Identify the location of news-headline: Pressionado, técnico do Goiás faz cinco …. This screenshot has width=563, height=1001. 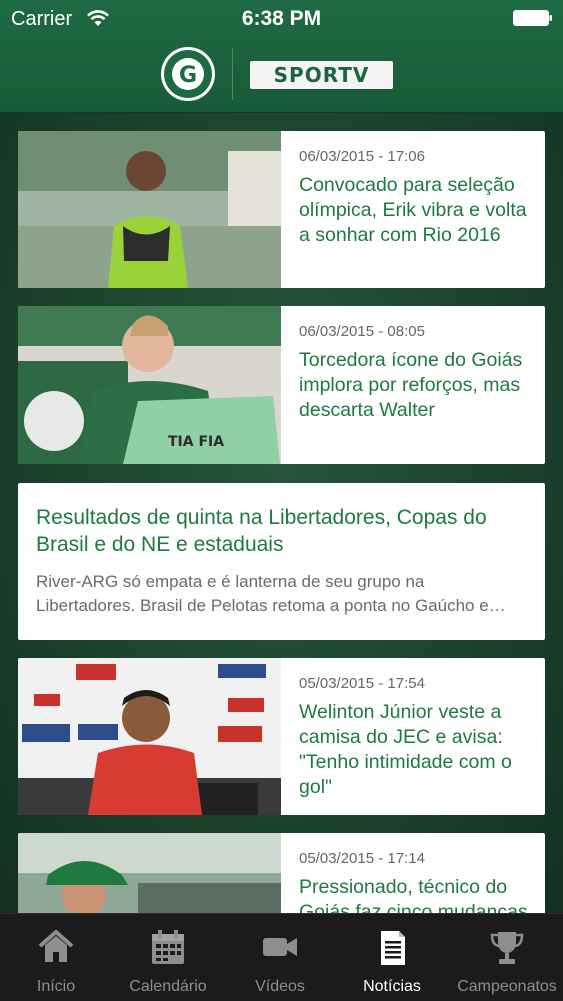
(416, 894).